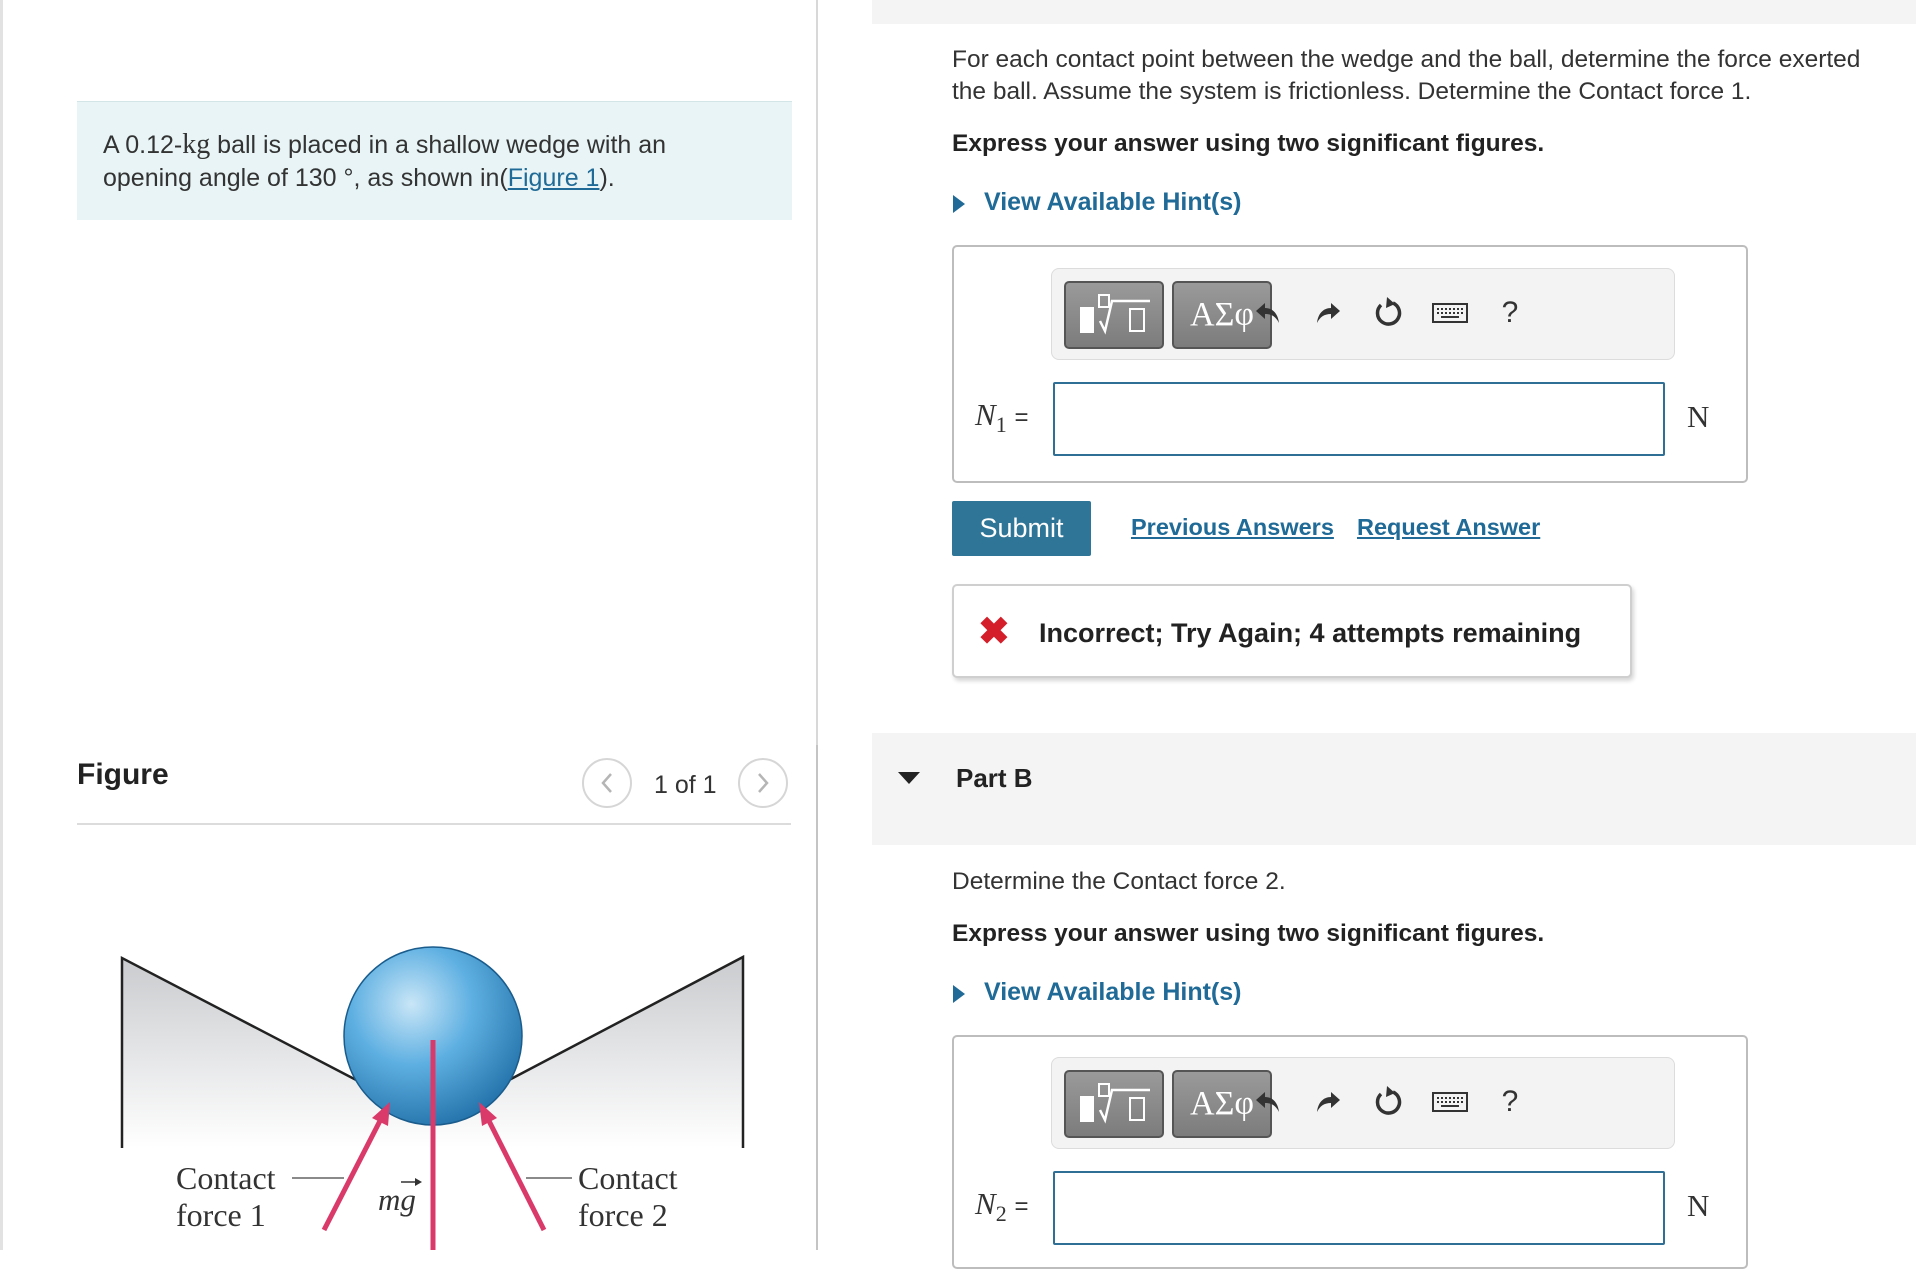 The height and width of the screenshot is (1269, 1916). What do you see at coordinates (432, 1098) in the screenshot?
I see `wedge-ball-figure: Contact force 1 mg Contact force 2` at bounding box center [432, 1098].